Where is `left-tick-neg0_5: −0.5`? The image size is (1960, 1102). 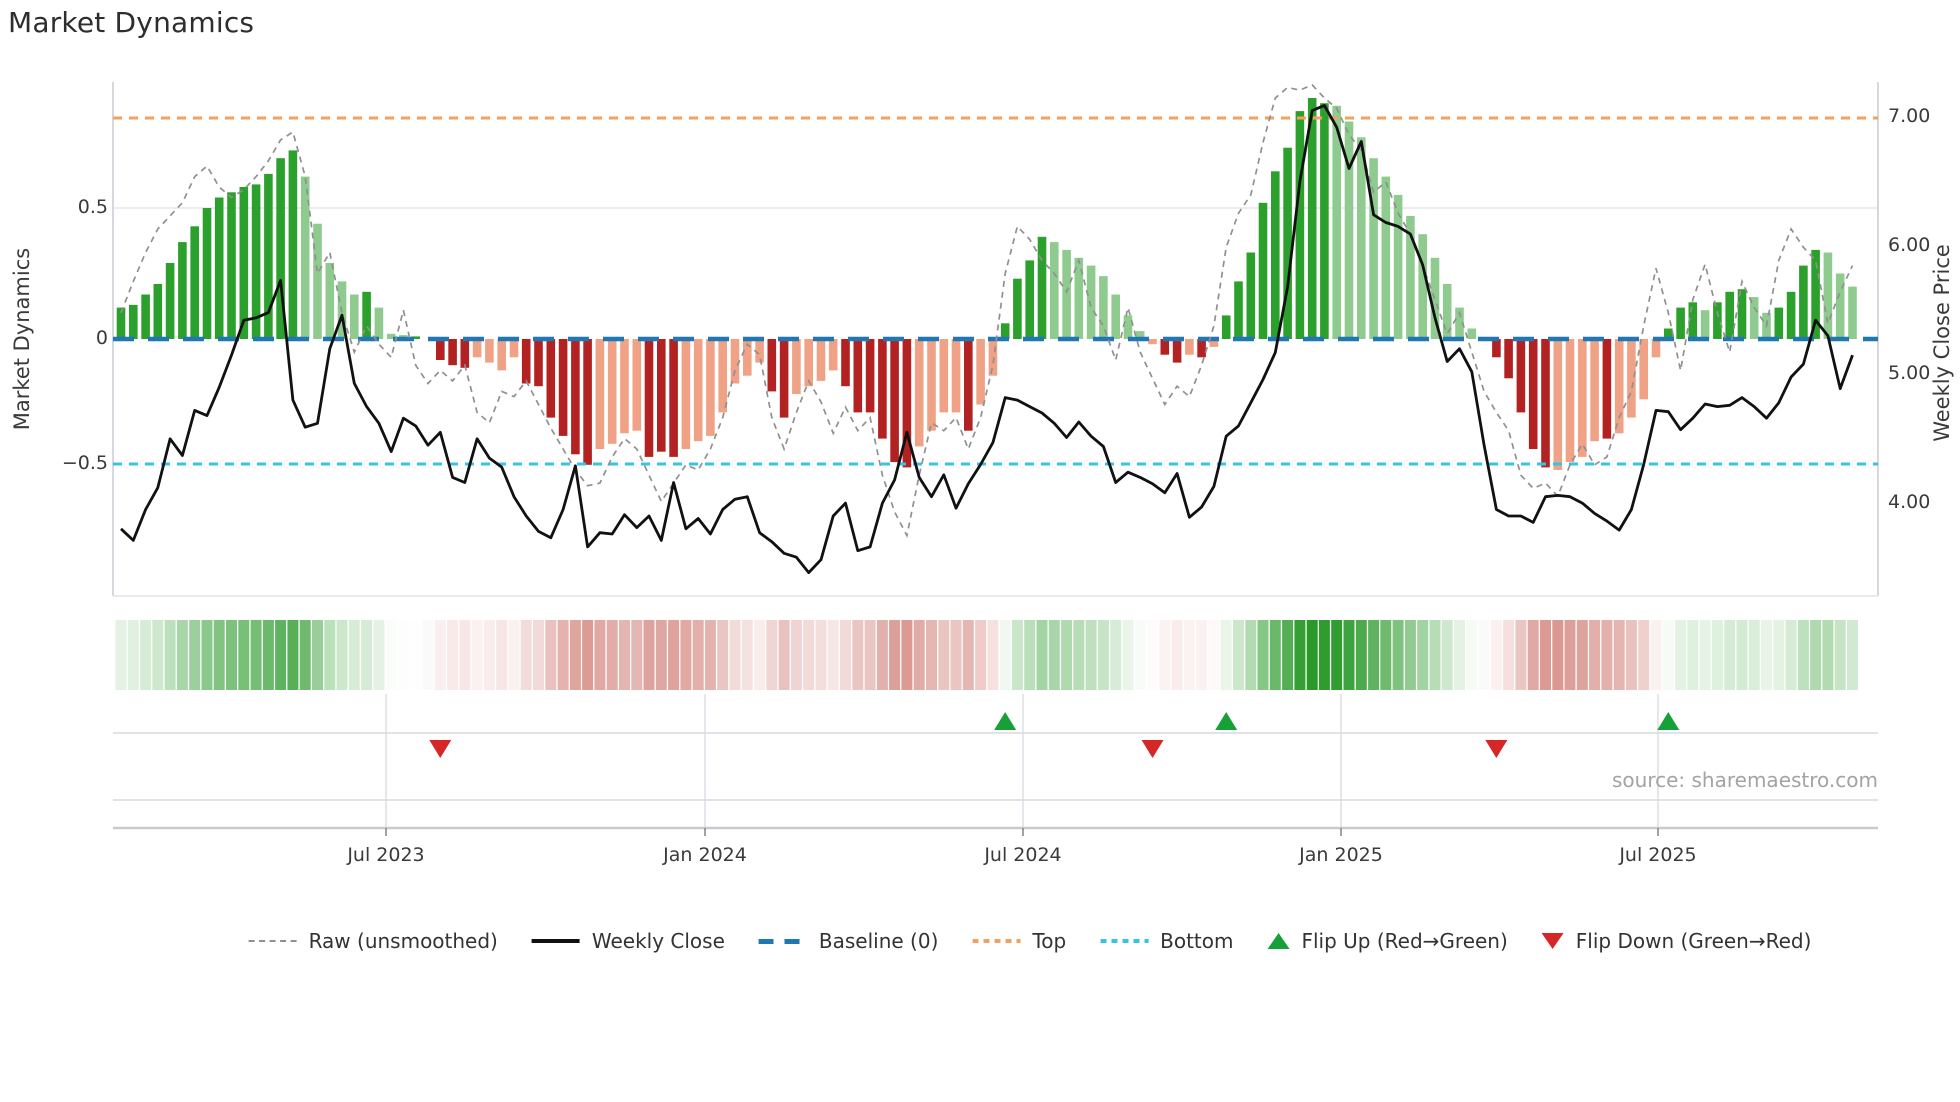
left-tick-neg0_5: −0.5 is located at coordinates (84, 463).